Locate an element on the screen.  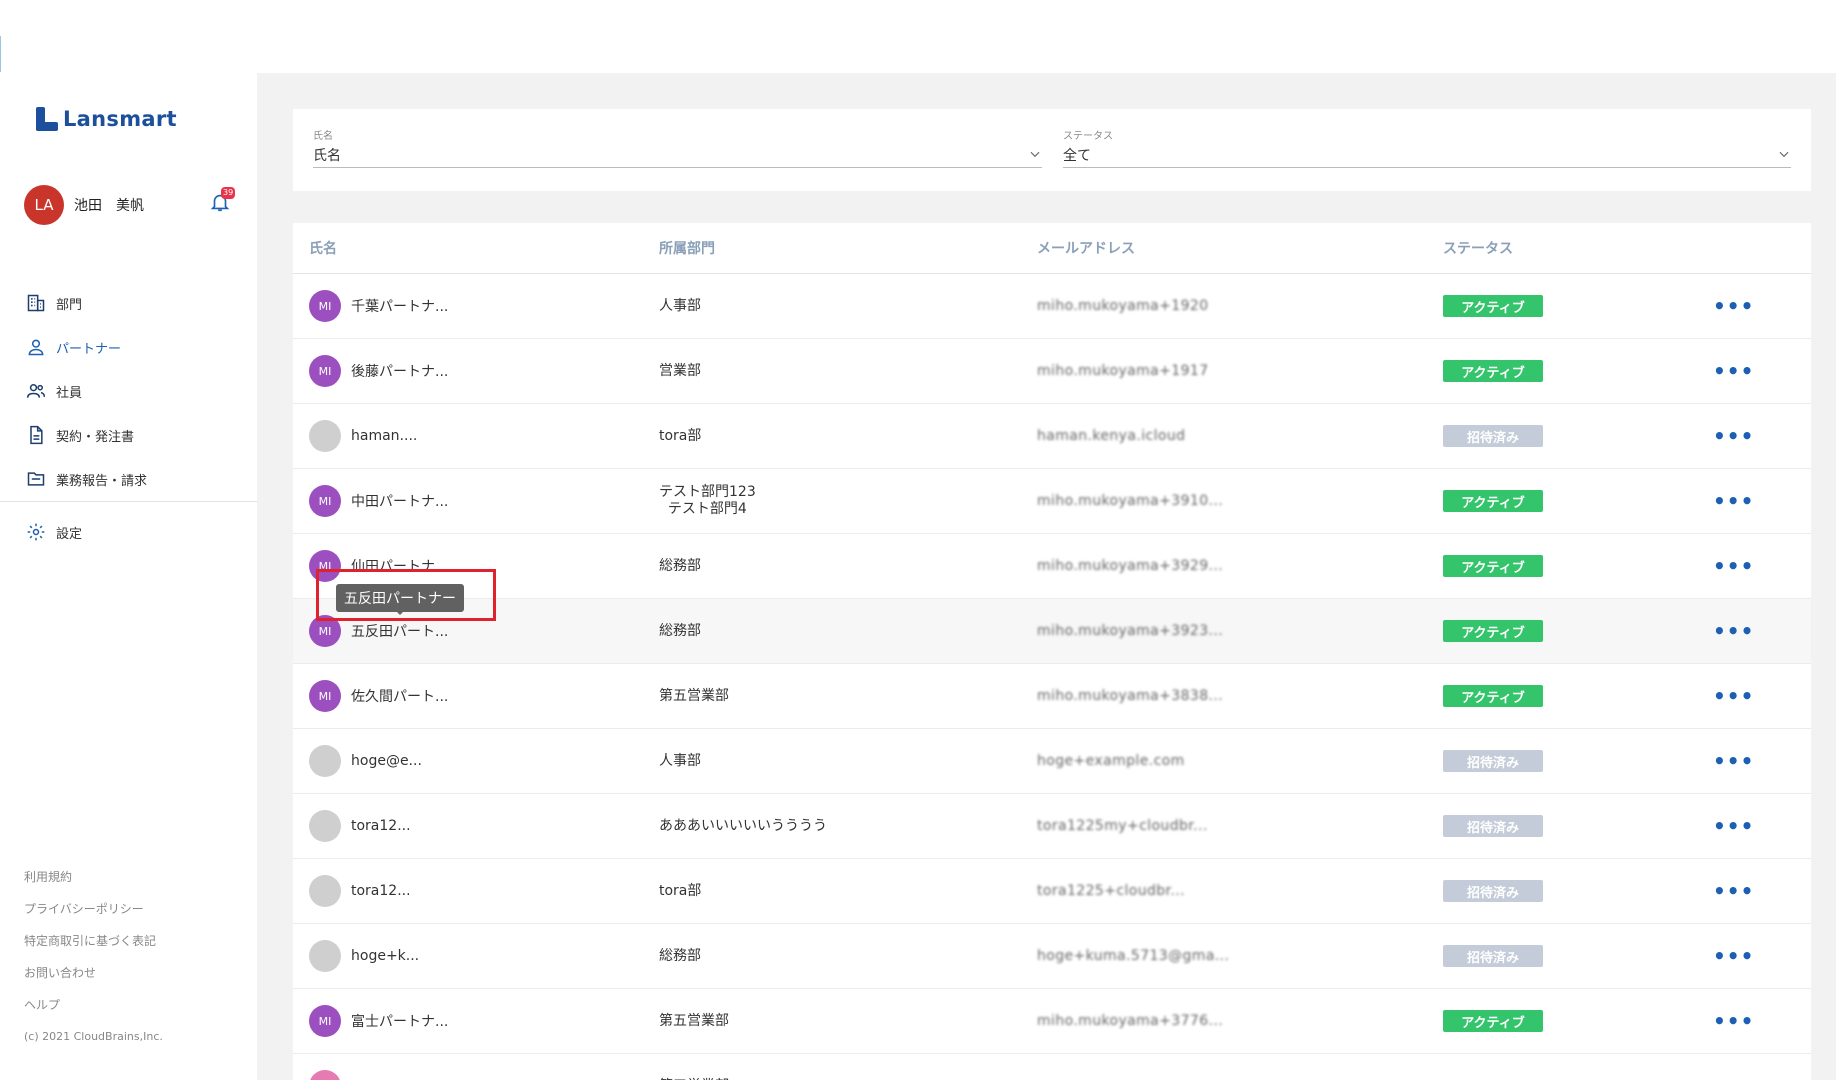
status-filter: ステータス 全て is located at coordinates (1427, 147).